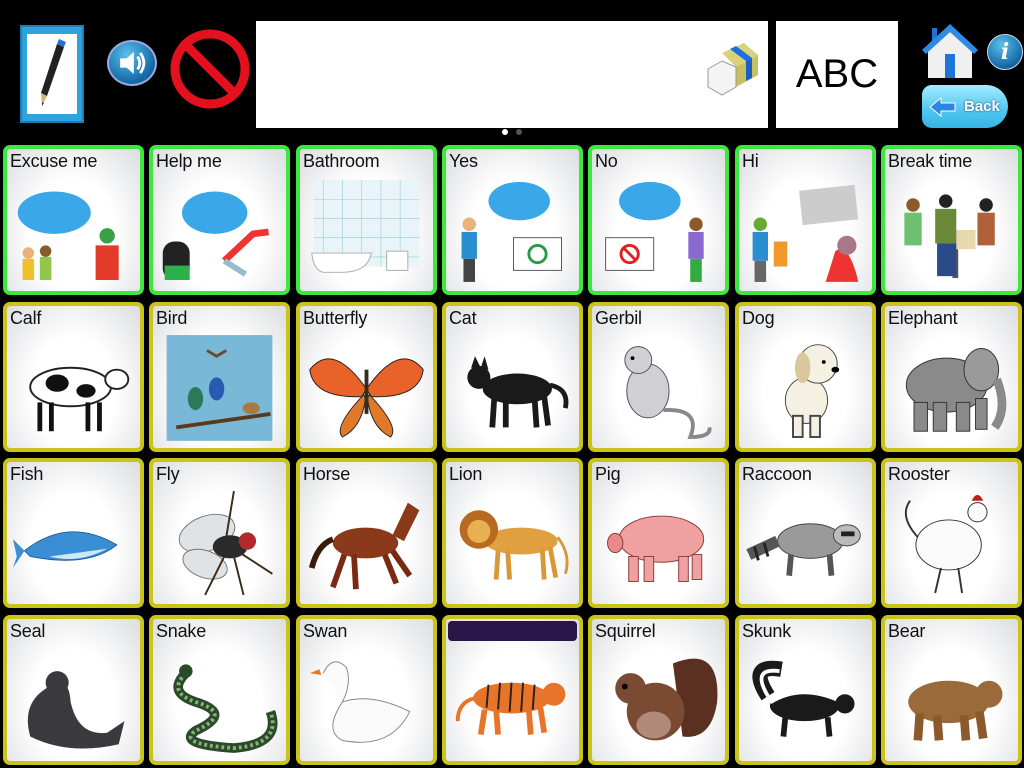 This screenshot has width=1024, height=768. What do you see at coordinates (168, 474) in the screenshot?
I see `symbol-label: Fly` at bounding box center [168, 474].